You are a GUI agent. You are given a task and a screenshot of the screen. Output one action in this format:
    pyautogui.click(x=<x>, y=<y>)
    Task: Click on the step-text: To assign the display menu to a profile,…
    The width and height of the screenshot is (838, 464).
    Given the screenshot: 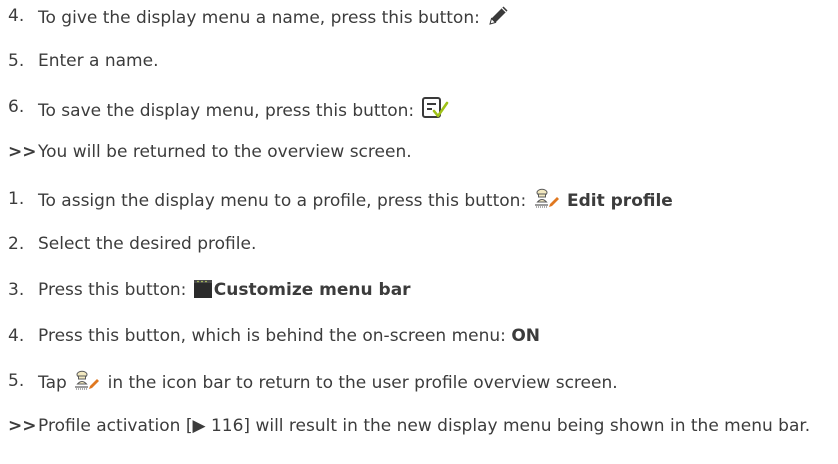 What is the action you would take?
    pyautogui.click(x=282, y=201)
    